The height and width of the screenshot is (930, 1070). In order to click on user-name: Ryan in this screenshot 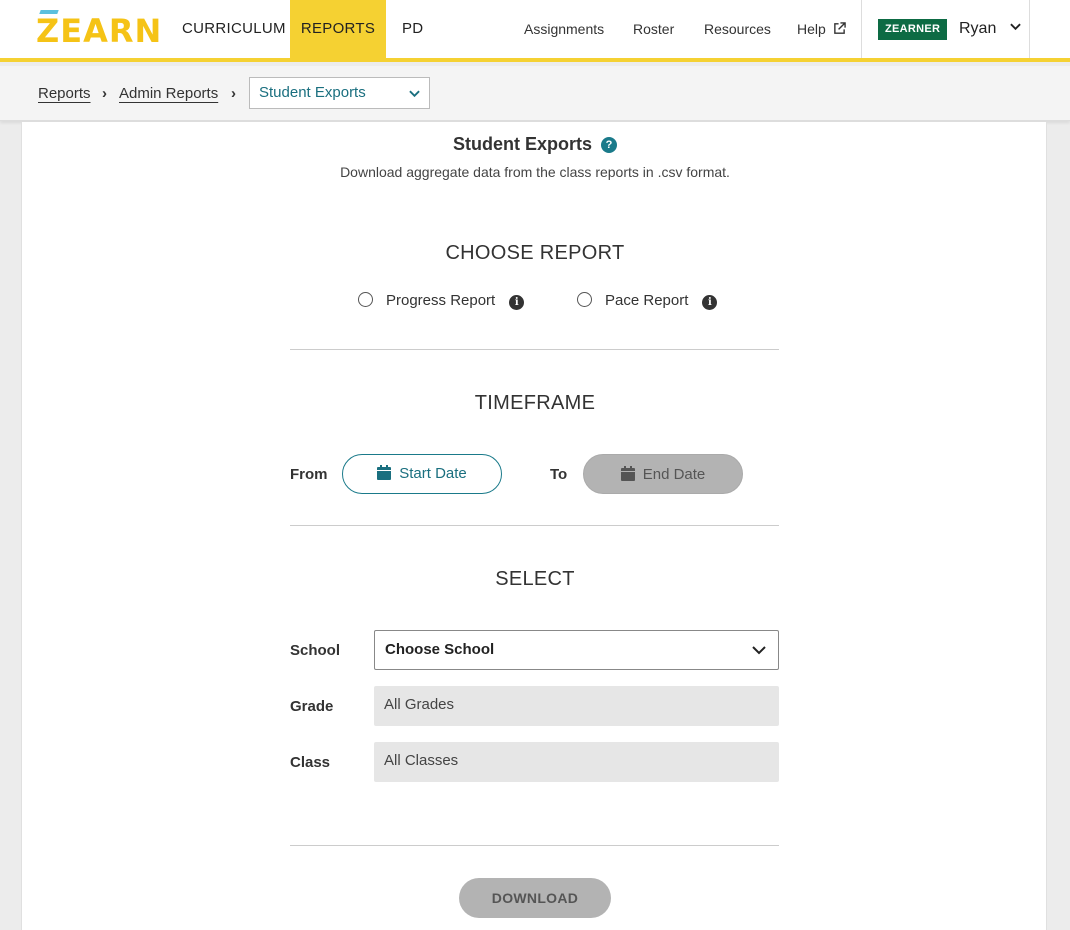, I will do `click(978, 28)`.